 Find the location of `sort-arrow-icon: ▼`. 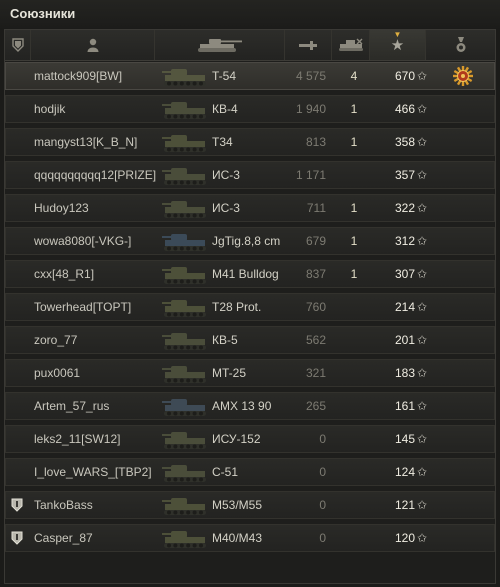

sort-arrow-icon: ▼ is located at coordinates (397, 34).